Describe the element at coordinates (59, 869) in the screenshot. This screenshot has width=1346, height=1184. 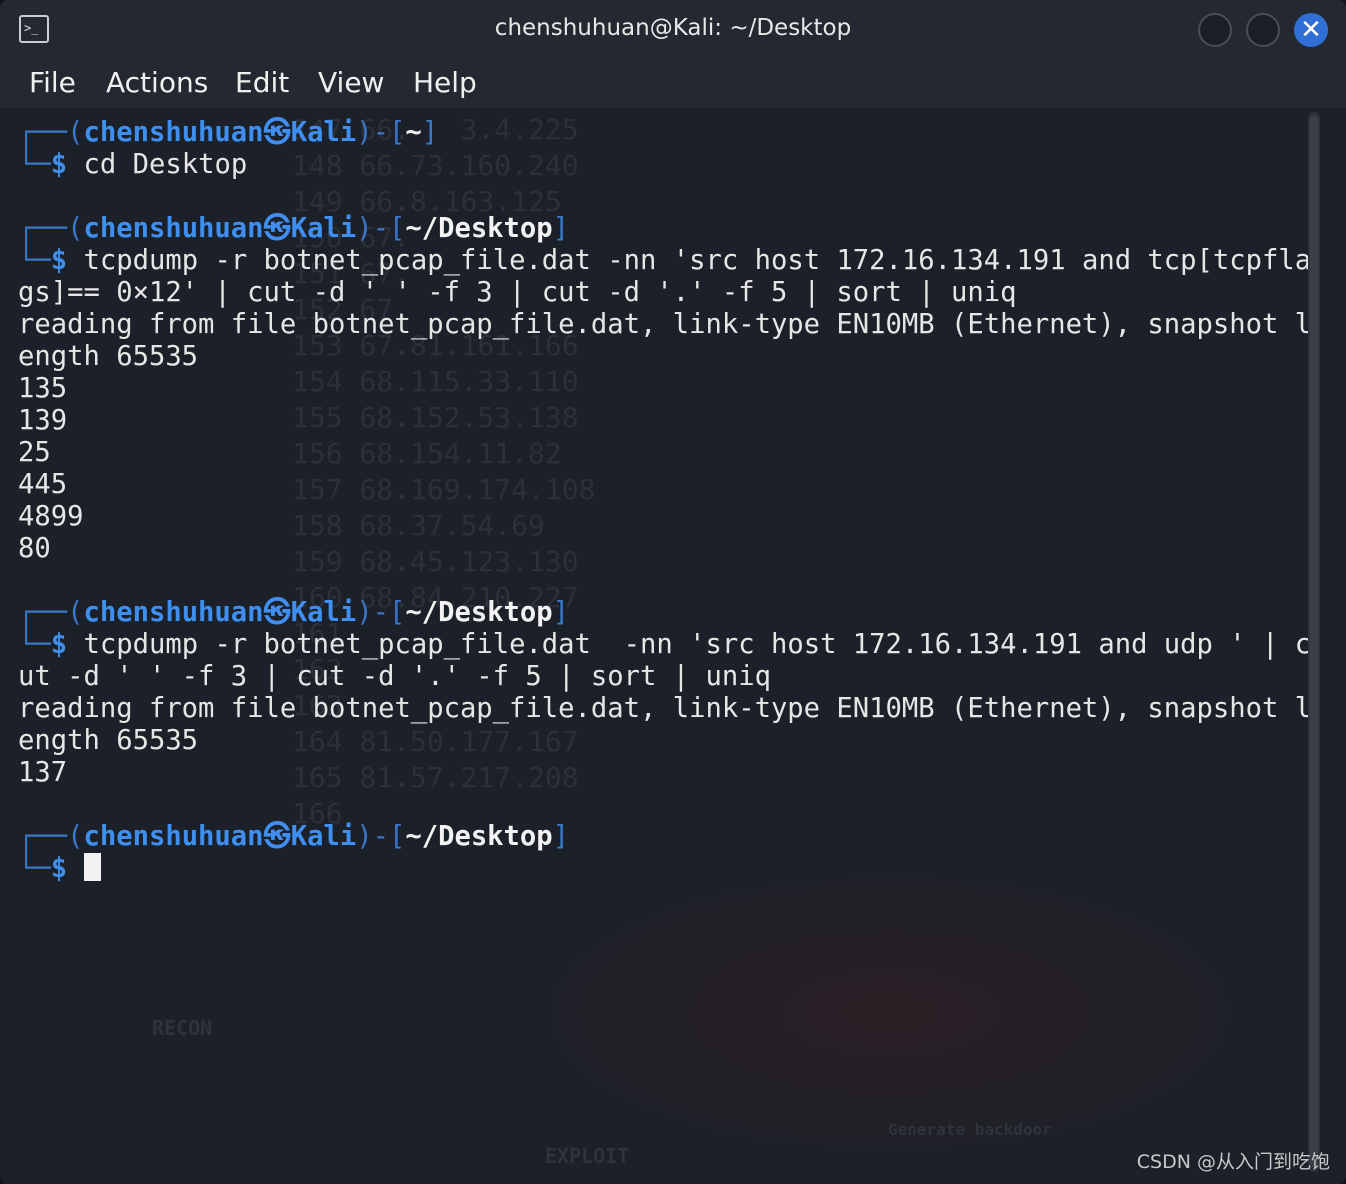
I see `active-prompt-line: └─$` at that location.